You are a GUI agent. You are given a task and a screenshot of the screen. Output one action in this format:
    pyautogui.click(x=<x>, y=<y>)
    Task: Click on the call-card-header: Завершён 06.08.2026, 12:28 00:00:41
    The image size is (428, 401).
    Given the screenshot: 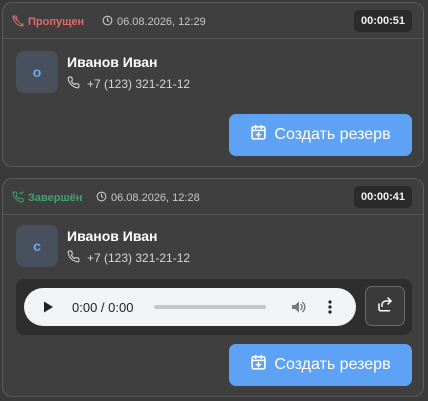 What is the action you would take?
    pyautogui.click(x=213, y=197)
    